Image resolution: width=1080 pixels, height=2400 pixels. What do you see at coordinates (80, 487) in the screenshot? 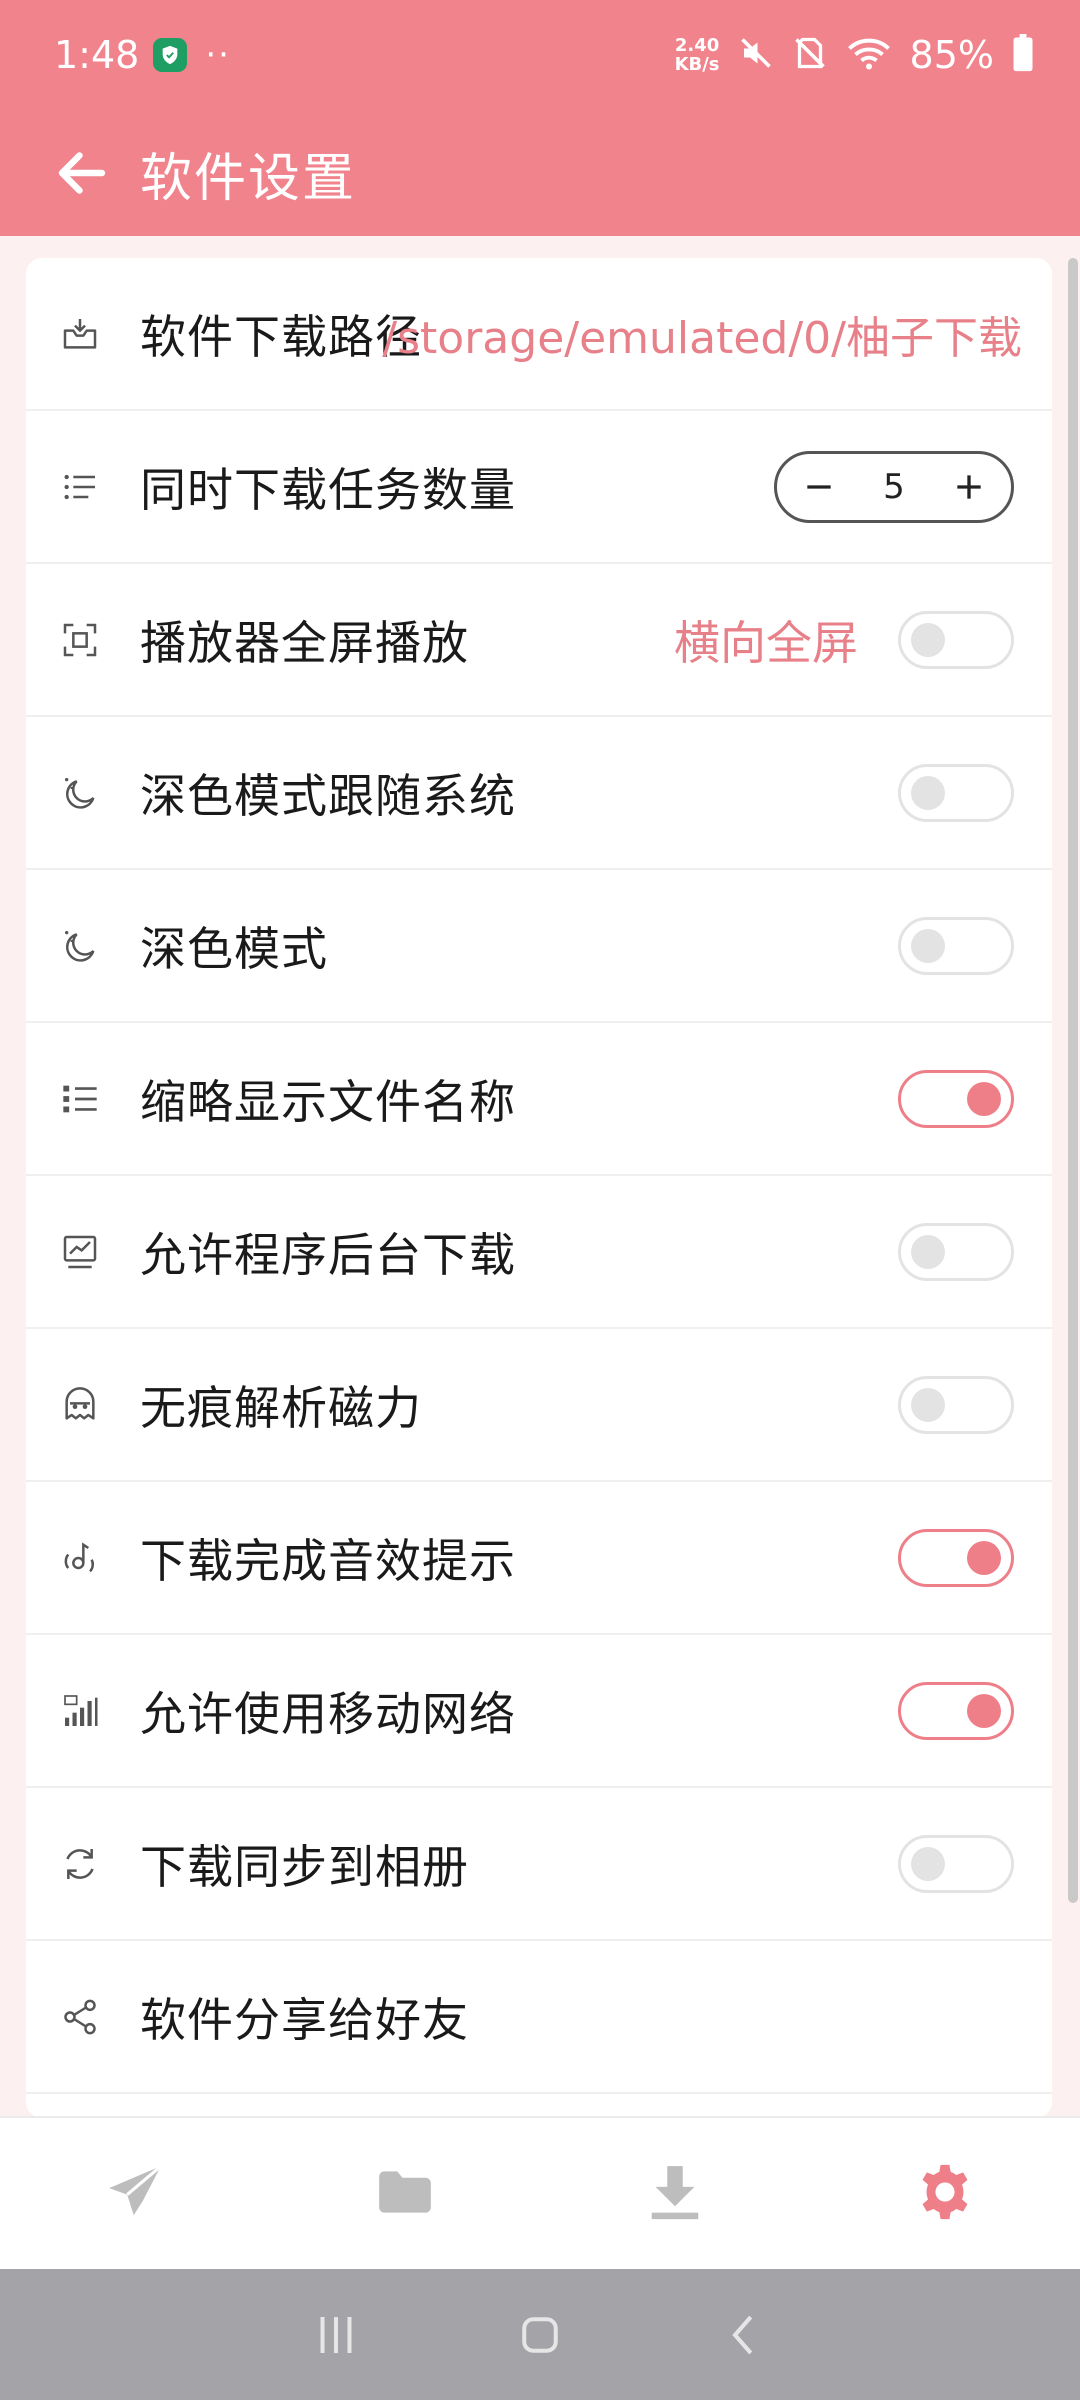
I see `list-icon` at bounding box center [80, 487].